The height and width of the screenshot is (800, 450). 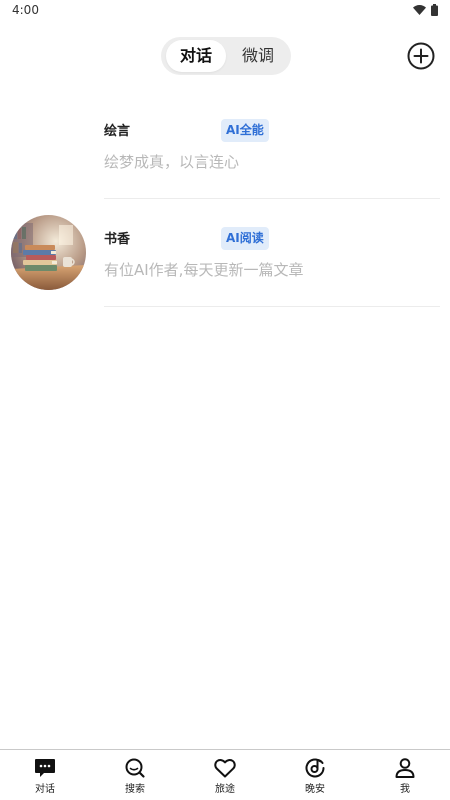 What do you see at coordinates (225, 768) in the screenshot?
I see `heart-icon` at bounding box center [225, 768].